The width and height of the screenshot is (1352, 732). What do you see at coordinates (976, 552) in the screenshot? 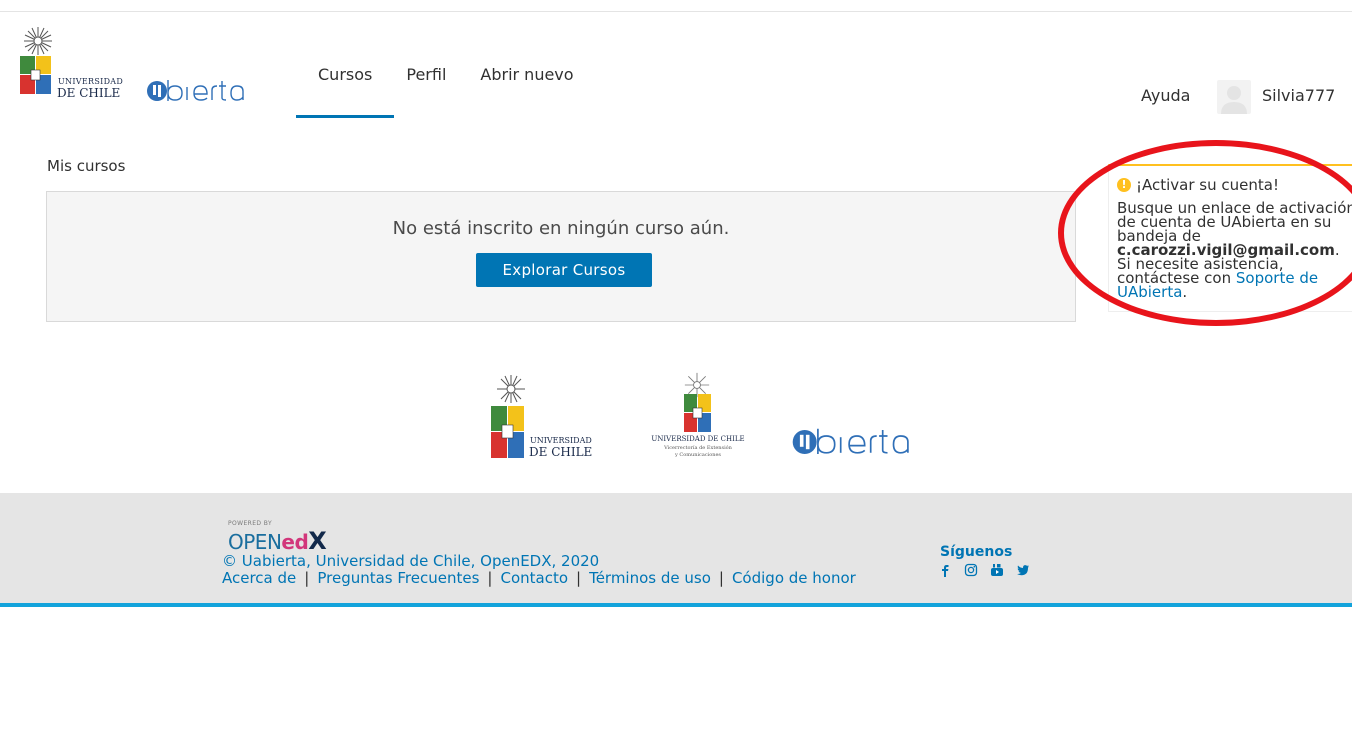
I see `follow-us-label: Síguenos` at bounding box center [976, 552].